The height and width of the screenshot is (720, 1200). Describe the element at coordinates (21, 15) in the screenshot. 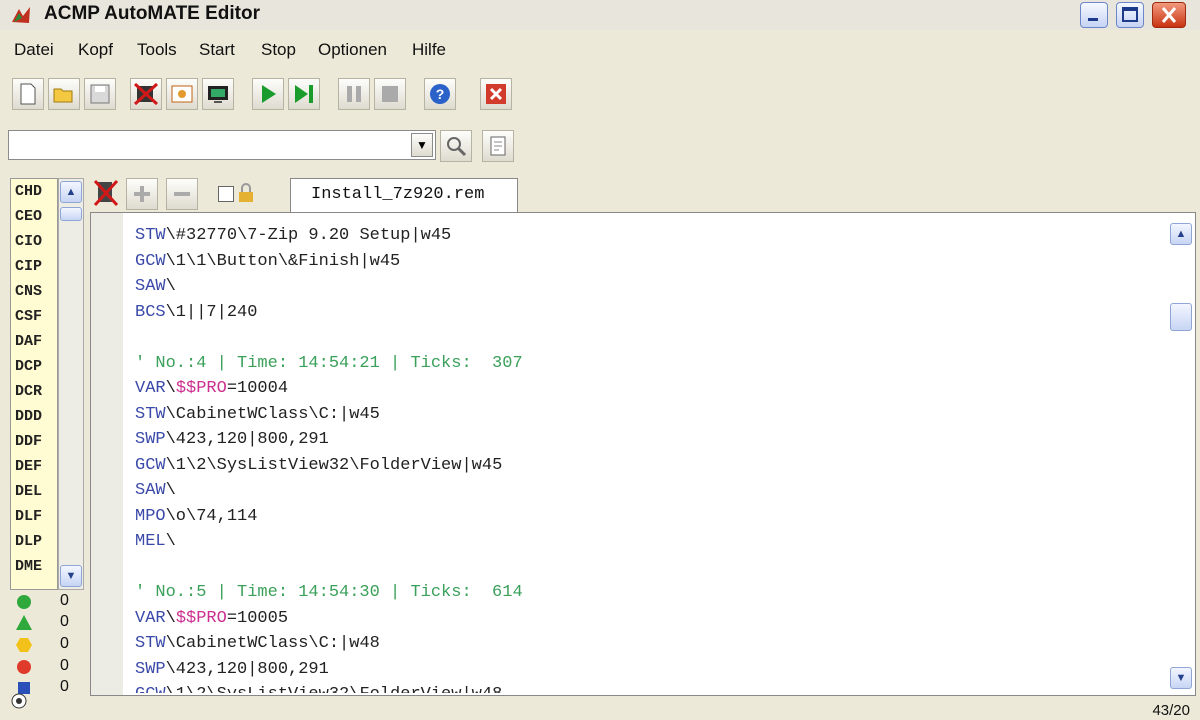

I see `app-logo-icon` at that location.